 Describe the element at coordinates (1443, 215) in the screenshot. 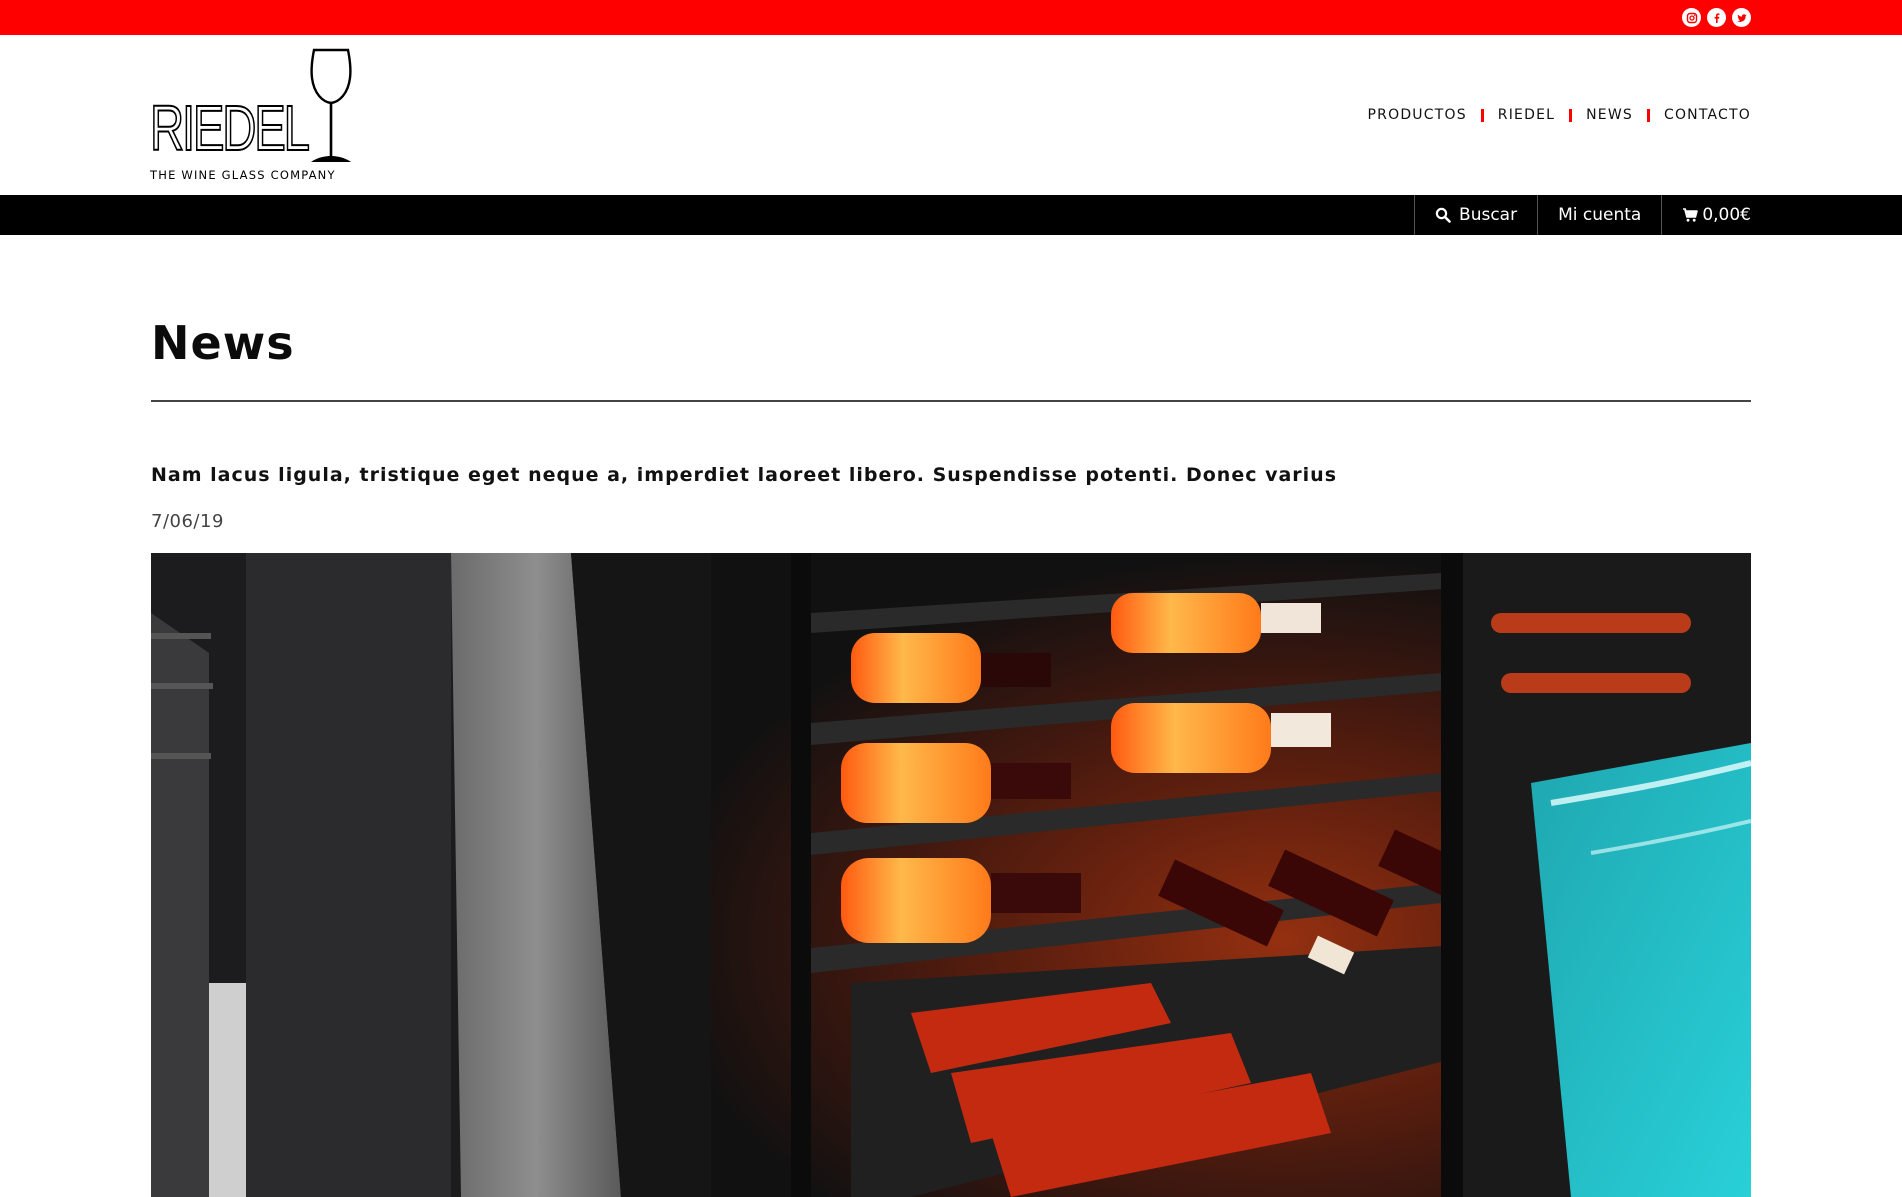

I see `search-icon` at that location.